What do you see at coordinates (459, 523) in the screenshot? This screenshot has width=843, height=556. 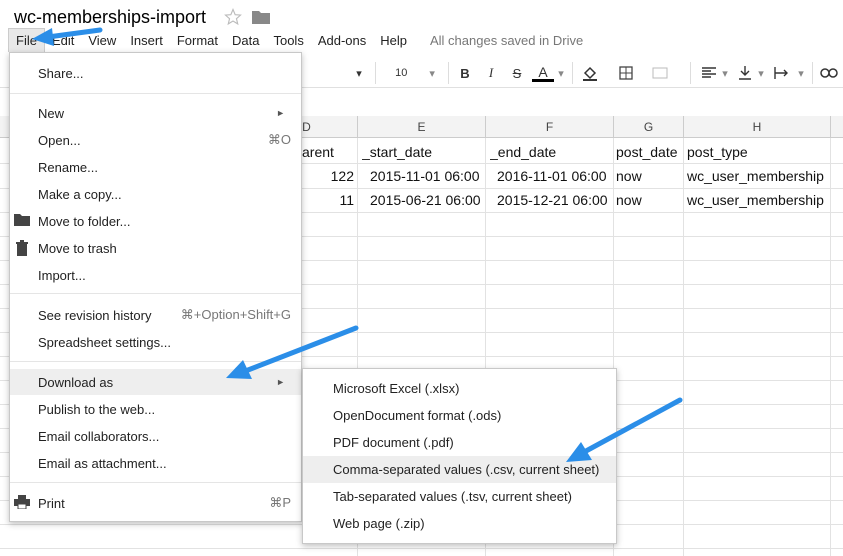 I see `download-zip: Web page (.zip)` at bounding box center [459, 523].